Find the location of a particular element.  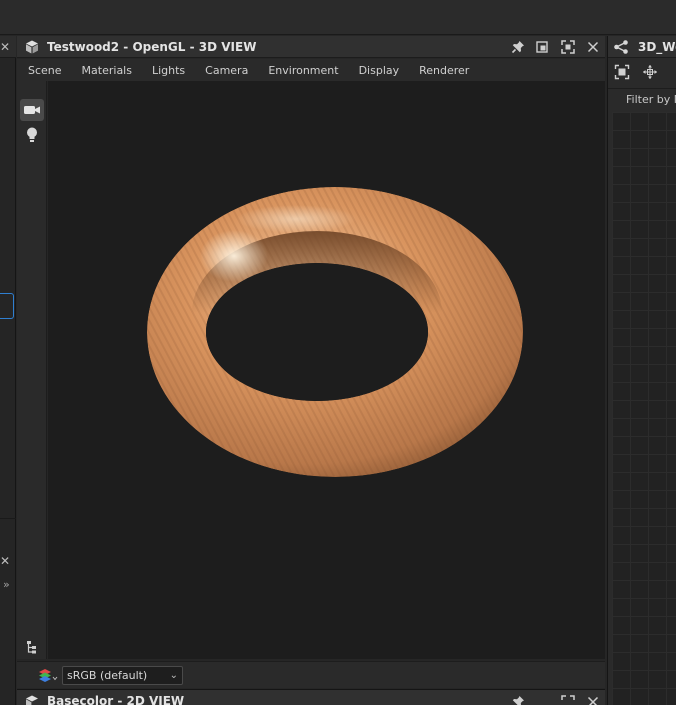

3d-view-title-bar: Testwood2 - OpenGL - 3D VIEW is located at coordinates (311, 47).